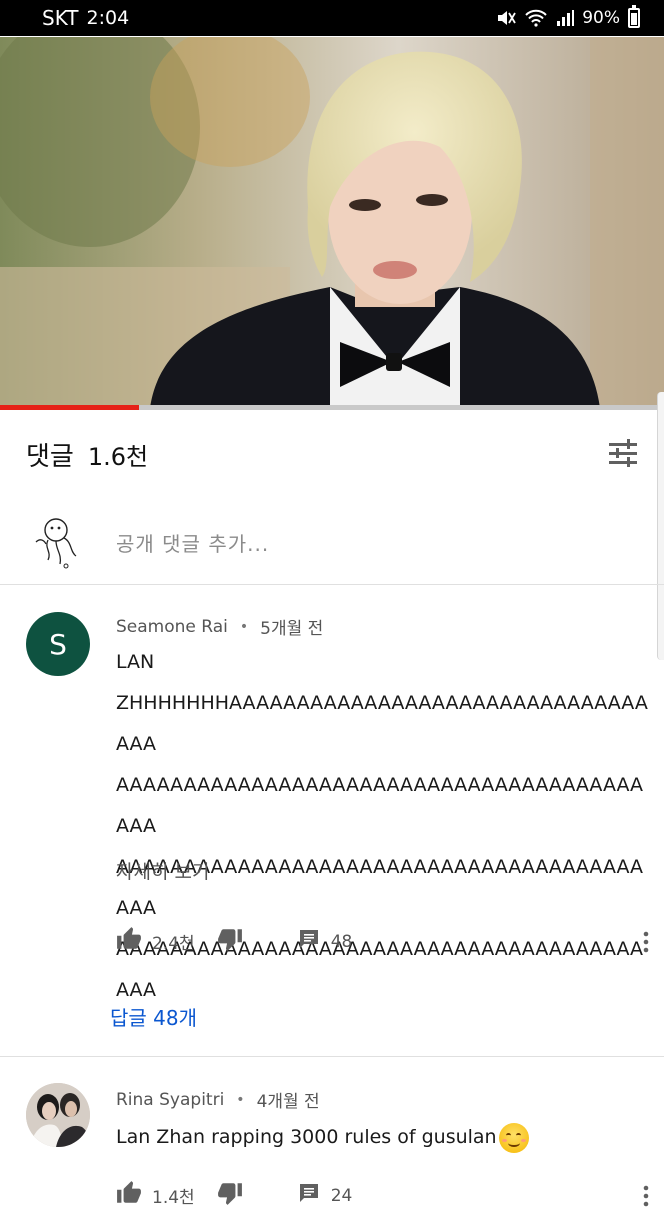 The image size is (664, 1211). I want to click on comment-text: Lan Zhan rapping 3000 rules of gusulan, so click(386, 1137).